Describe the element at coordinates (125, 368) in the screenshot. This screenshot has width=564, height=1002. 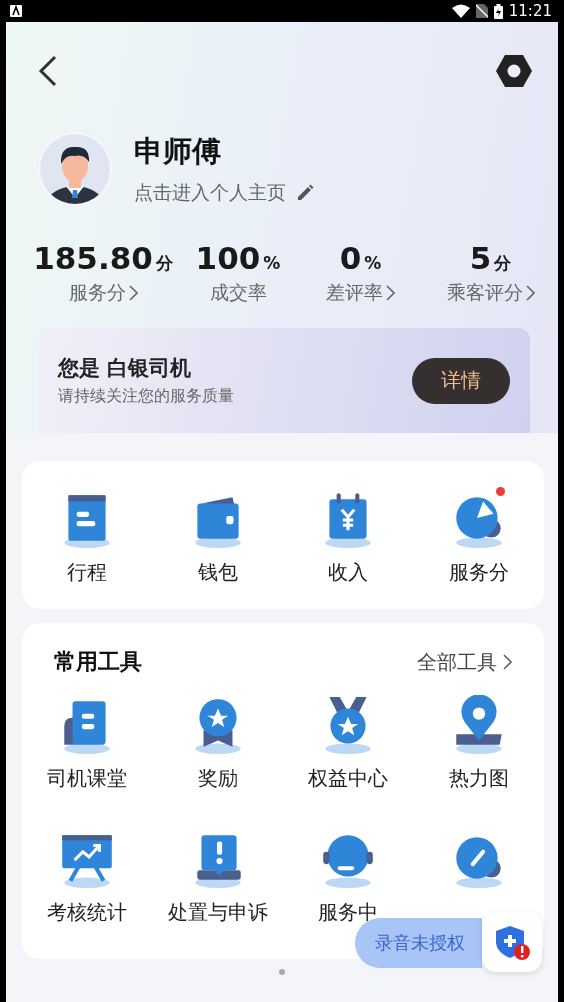
I see `level-title: 您是 白银司机` at that location.